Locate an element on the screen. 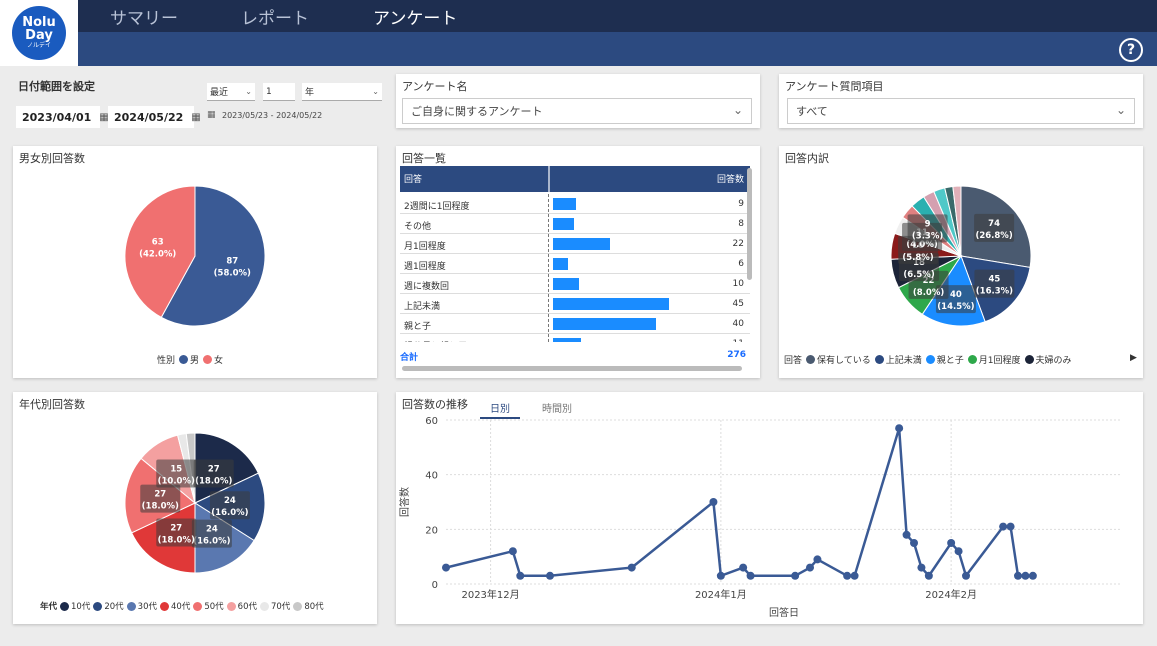  legend-item: 20代 is located at coordinates (108, 606).